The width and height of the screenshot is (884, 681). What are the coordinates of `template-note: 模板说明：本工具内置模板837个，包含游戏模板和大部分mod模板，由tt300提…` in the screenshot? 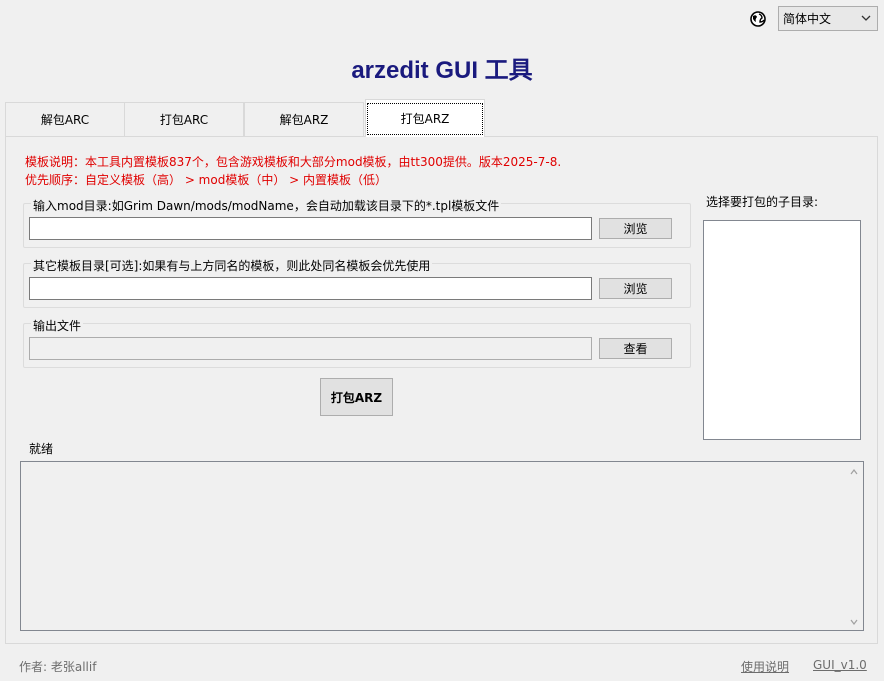 It's located at (293, 162).